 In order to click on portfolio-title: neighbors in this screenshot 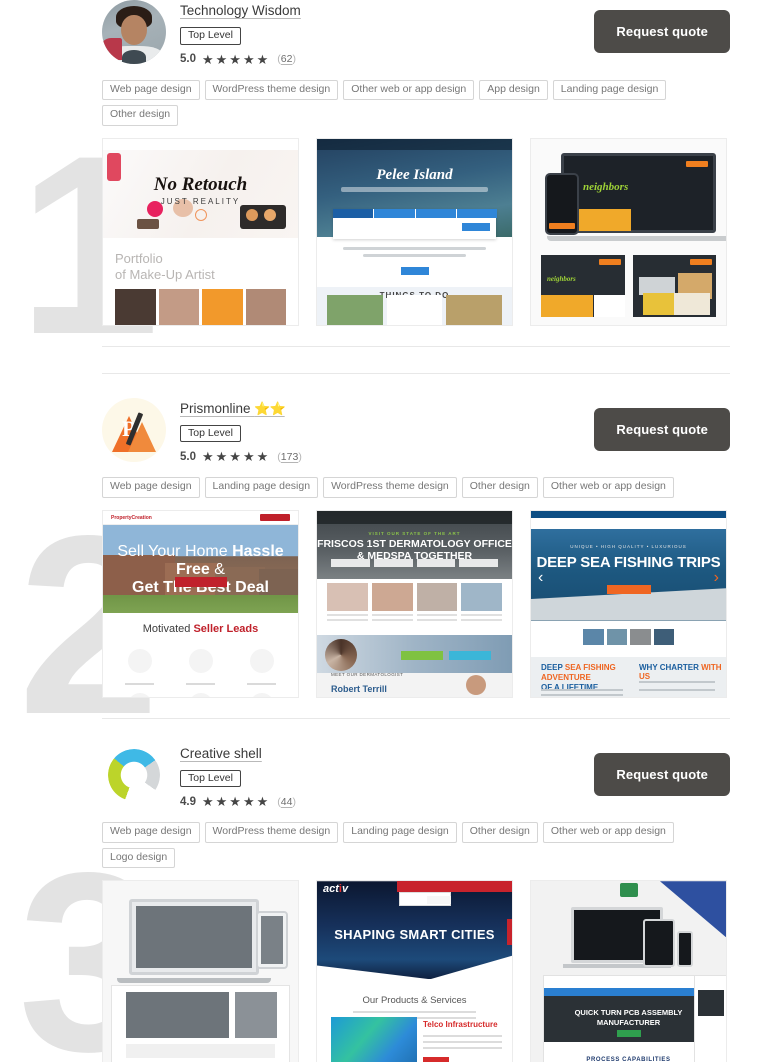, I will do `click(606, 186)`.